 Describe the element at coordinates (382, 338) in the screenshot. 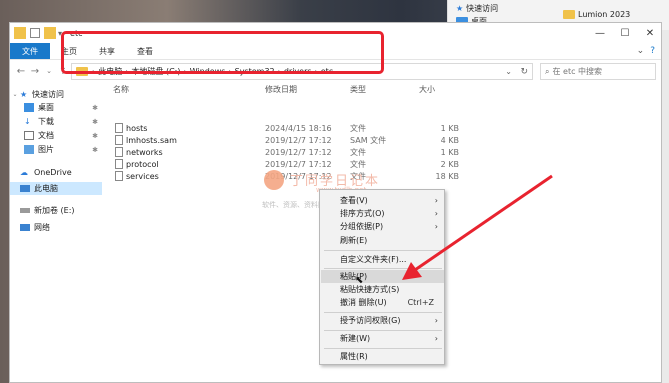

I see `menu-item-new: 新建(W) ›` at that location.